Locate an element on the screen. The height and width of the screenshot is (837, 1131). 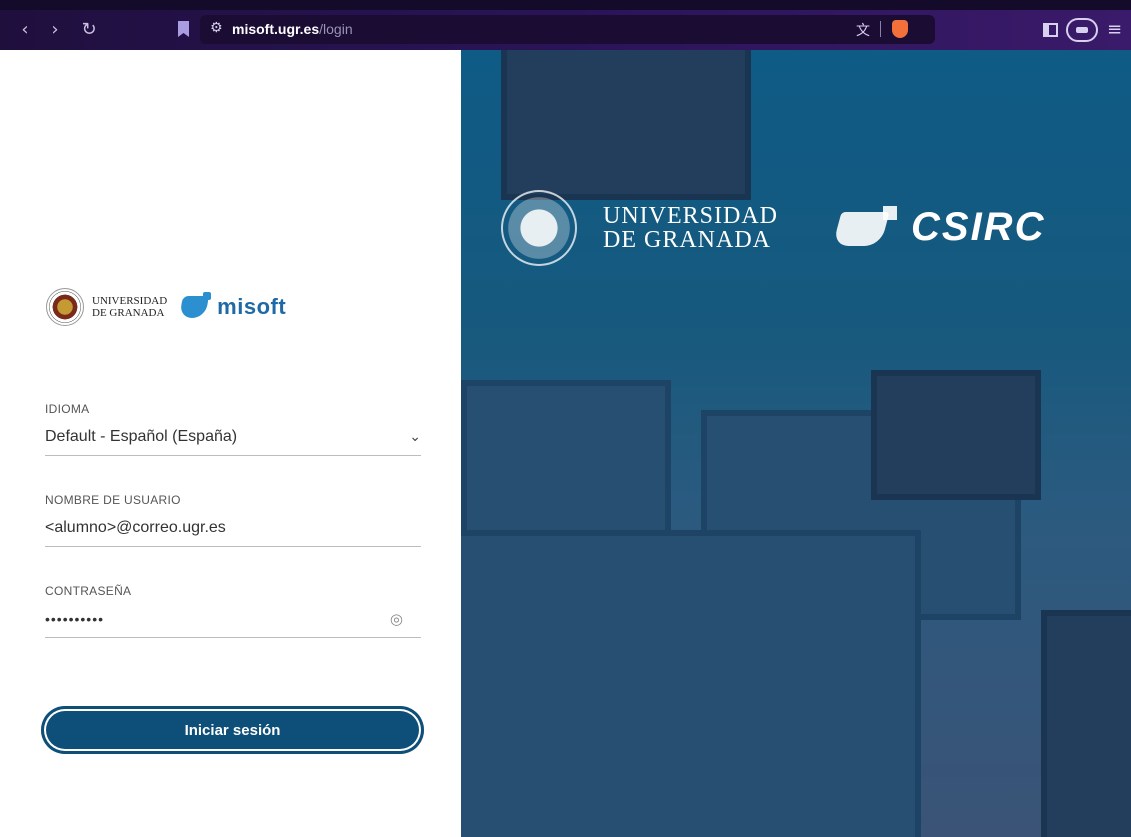
divider is located at coordinates (880, 29).